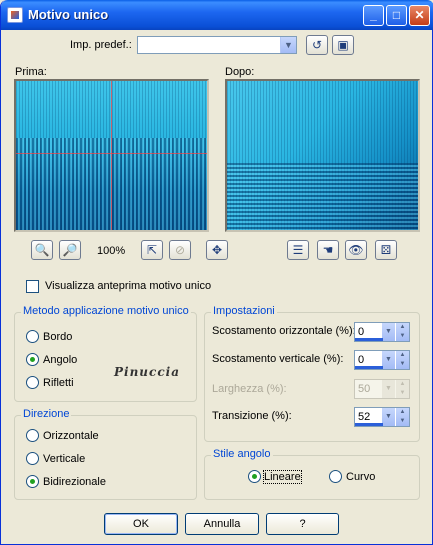 This screenshot has height=545, width=433. I want to click on horizontal-offset-slider, so click(369, 339).